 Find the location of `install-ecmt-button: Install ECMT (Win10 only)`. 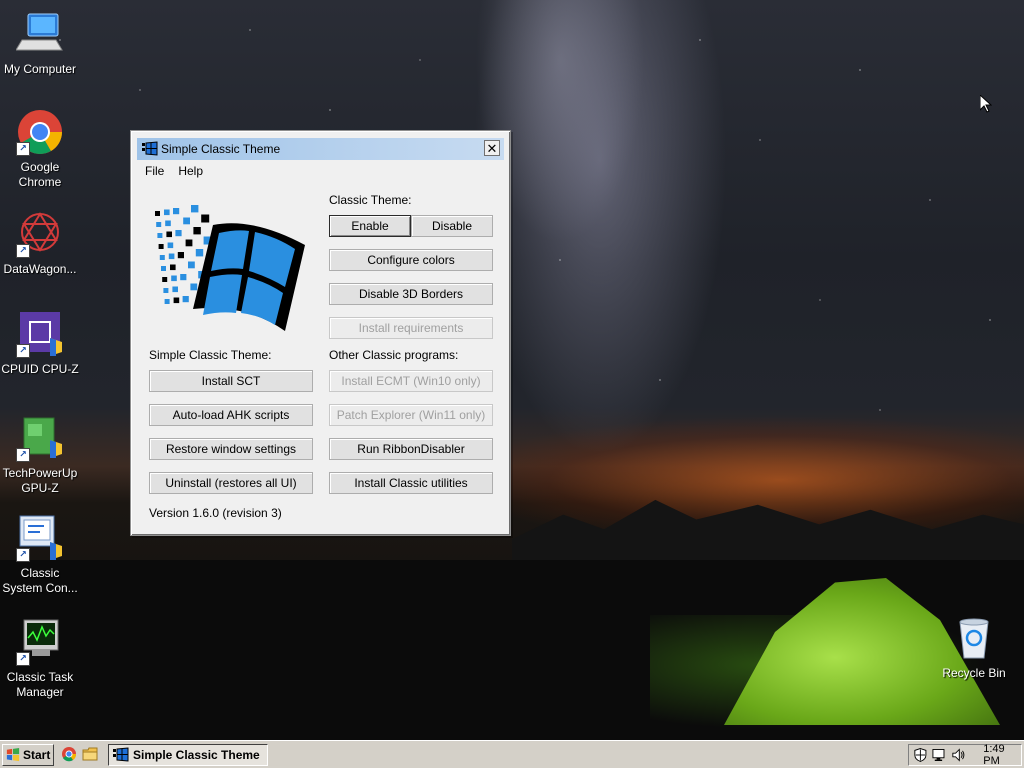

install-ecmt-button: Install ECMT (Win10 only) is located at coordinates (411, 381).